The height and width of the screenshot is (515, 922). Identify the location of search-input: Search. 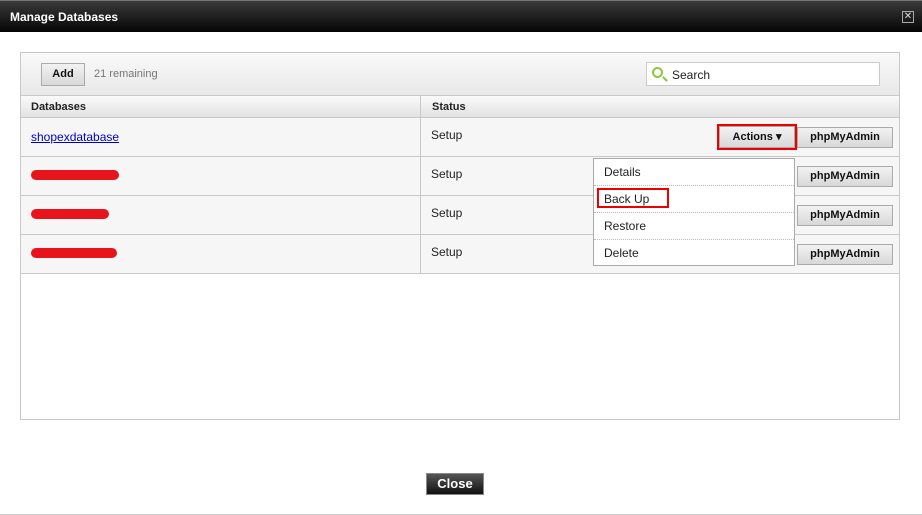
(763, 74).